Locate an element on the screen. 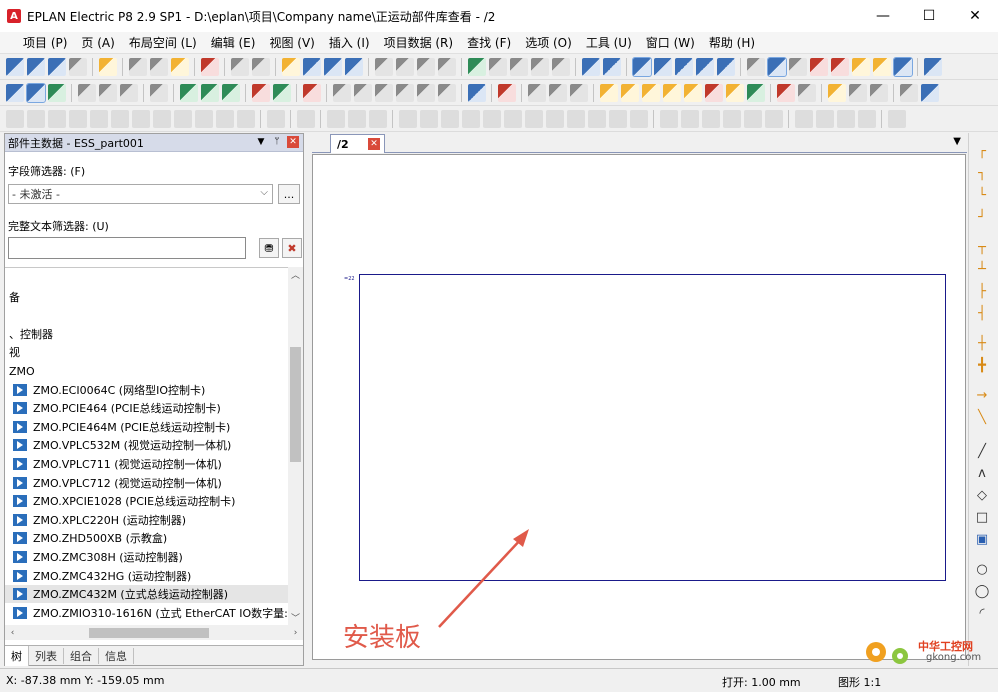 Image resolution: width=998 pixels, height=692 pixels. menu-item: 查找 (F) is located at coordinates (489, 42).